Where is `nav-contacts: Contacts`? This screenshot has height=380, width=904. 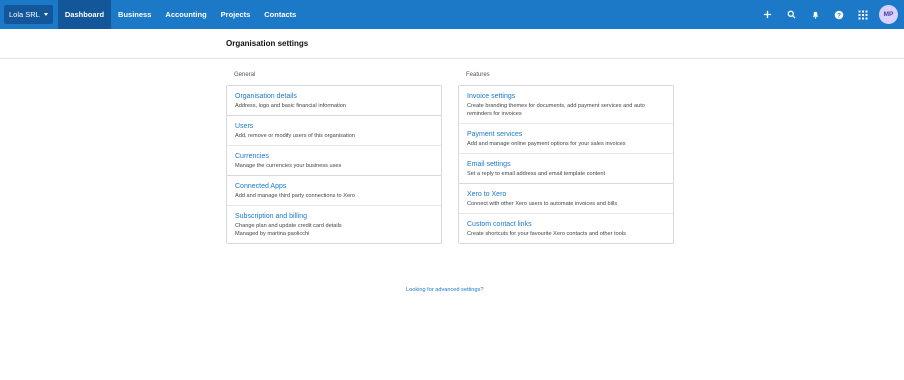
nav-contacts: Contacts is located at coordinates (280, 14).